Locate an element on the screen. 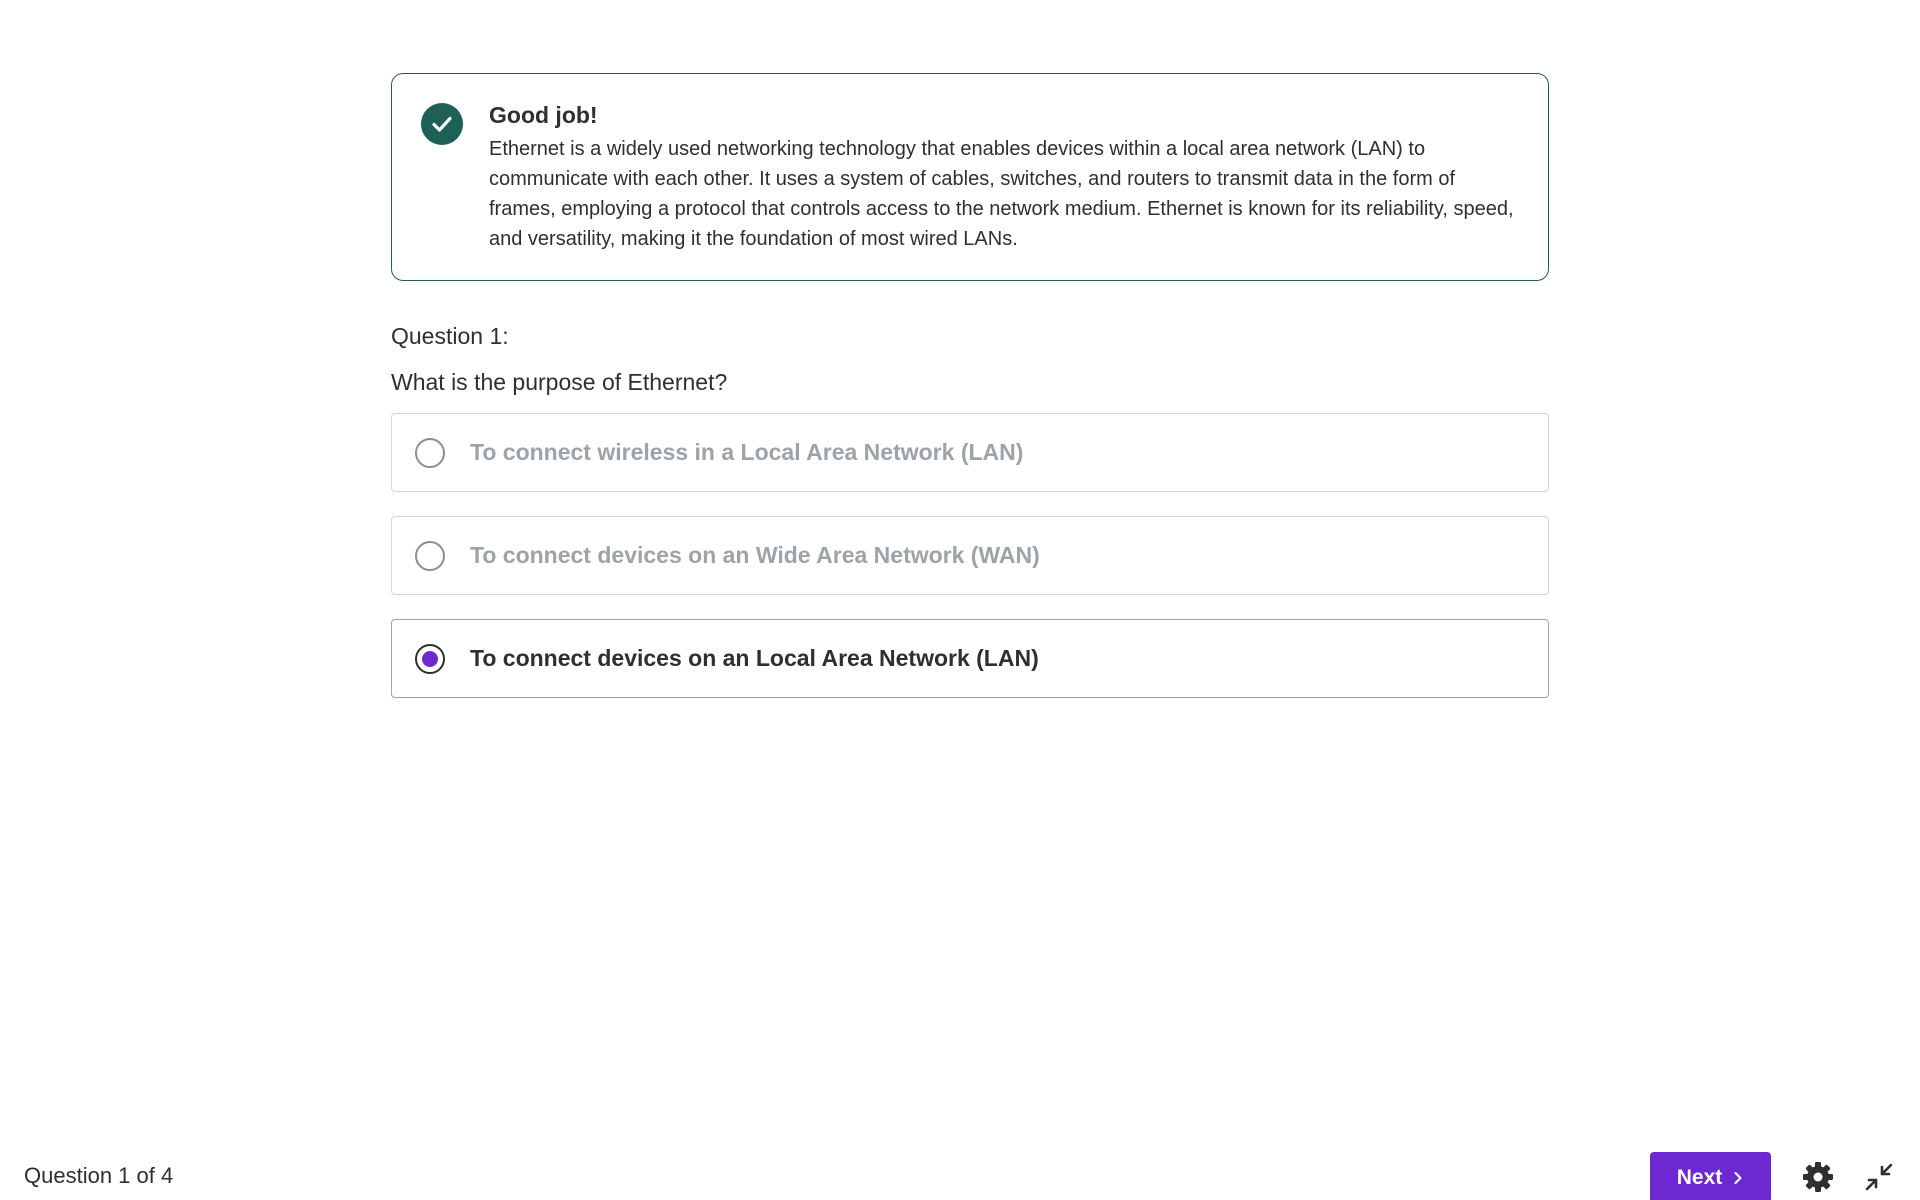 This screenshot has width=1920, height=1200. next-button: Next is located at coordinates (1710, 1176).